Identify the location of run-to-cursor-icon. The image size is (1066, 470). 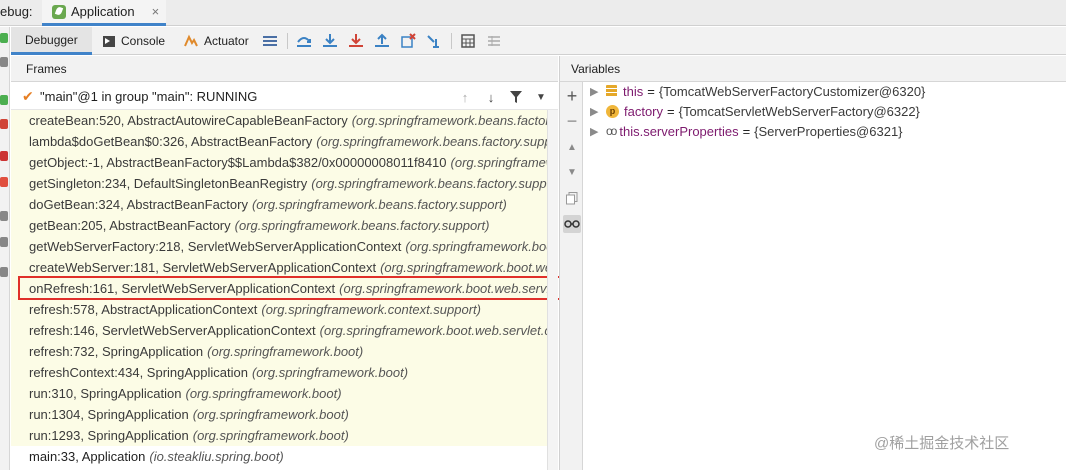
(434, 41).